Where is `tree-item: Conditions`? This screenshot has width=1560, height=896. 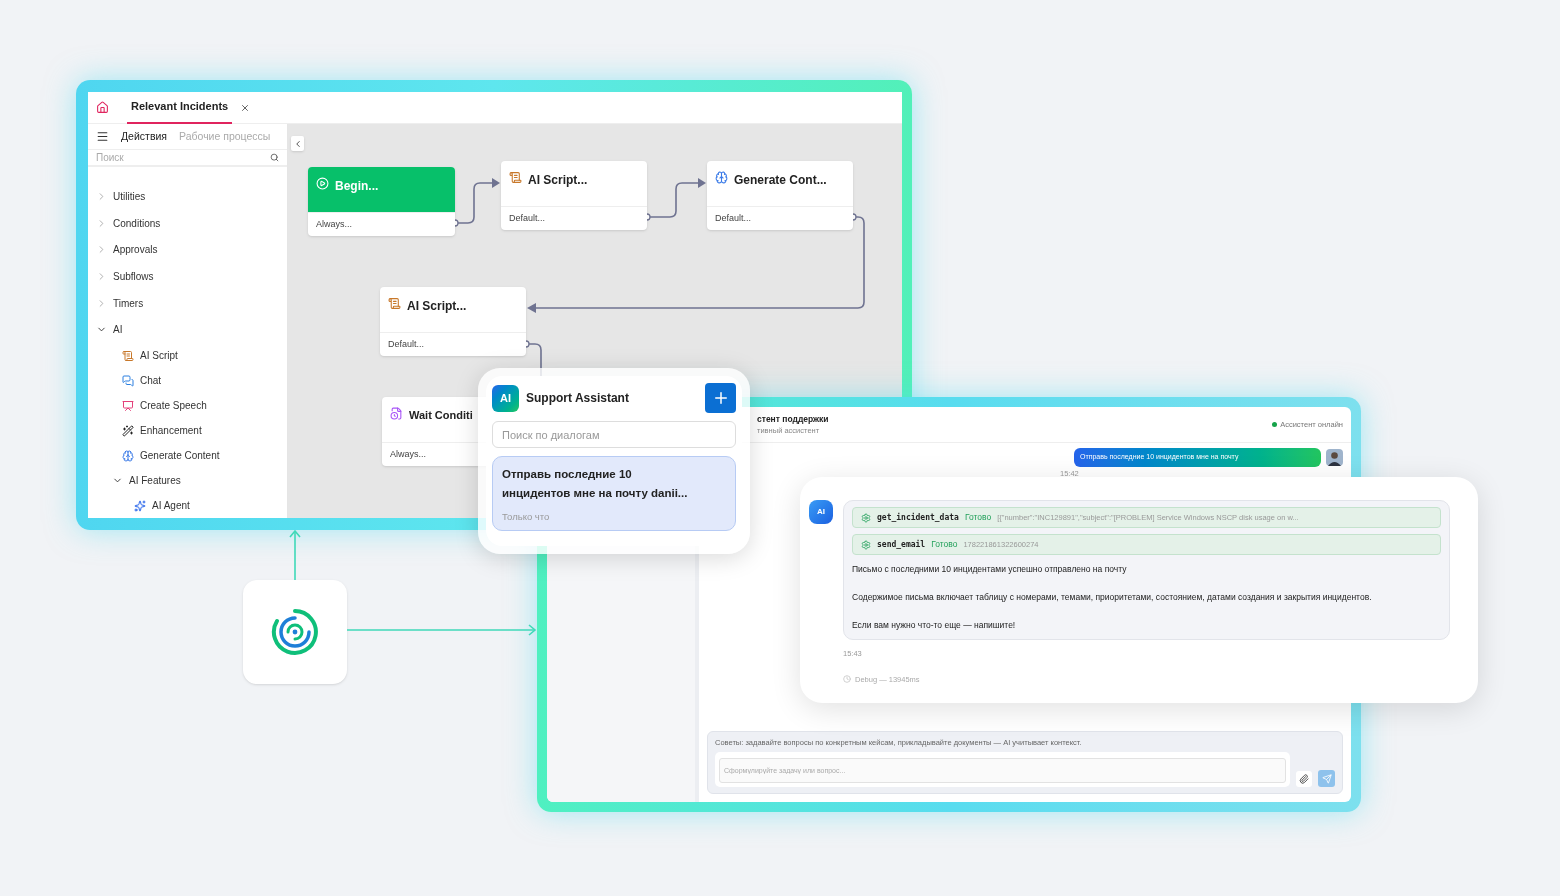 tree-item: Conditions is located at coordinates (187, 223).